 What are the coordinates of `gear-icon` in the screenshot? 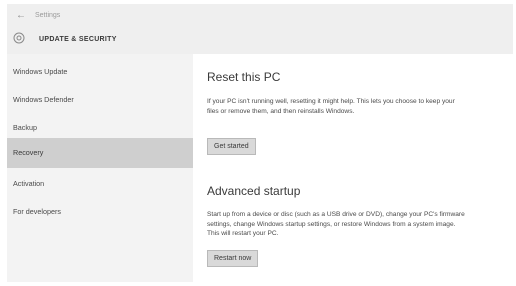 It's located at (19, 37).